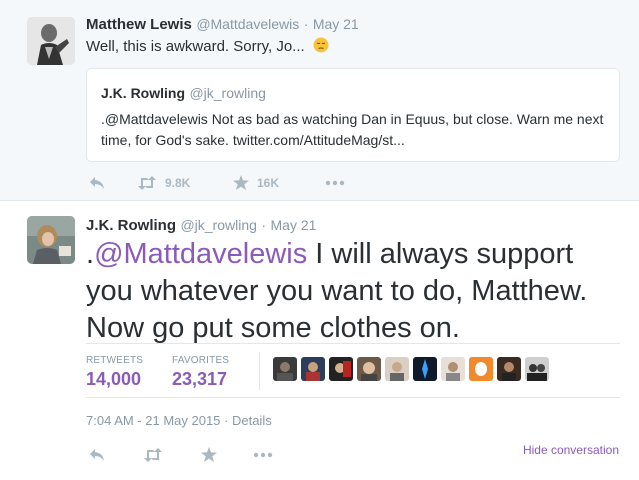  I want to click on favorite-button: 16K, so click(279, 182).